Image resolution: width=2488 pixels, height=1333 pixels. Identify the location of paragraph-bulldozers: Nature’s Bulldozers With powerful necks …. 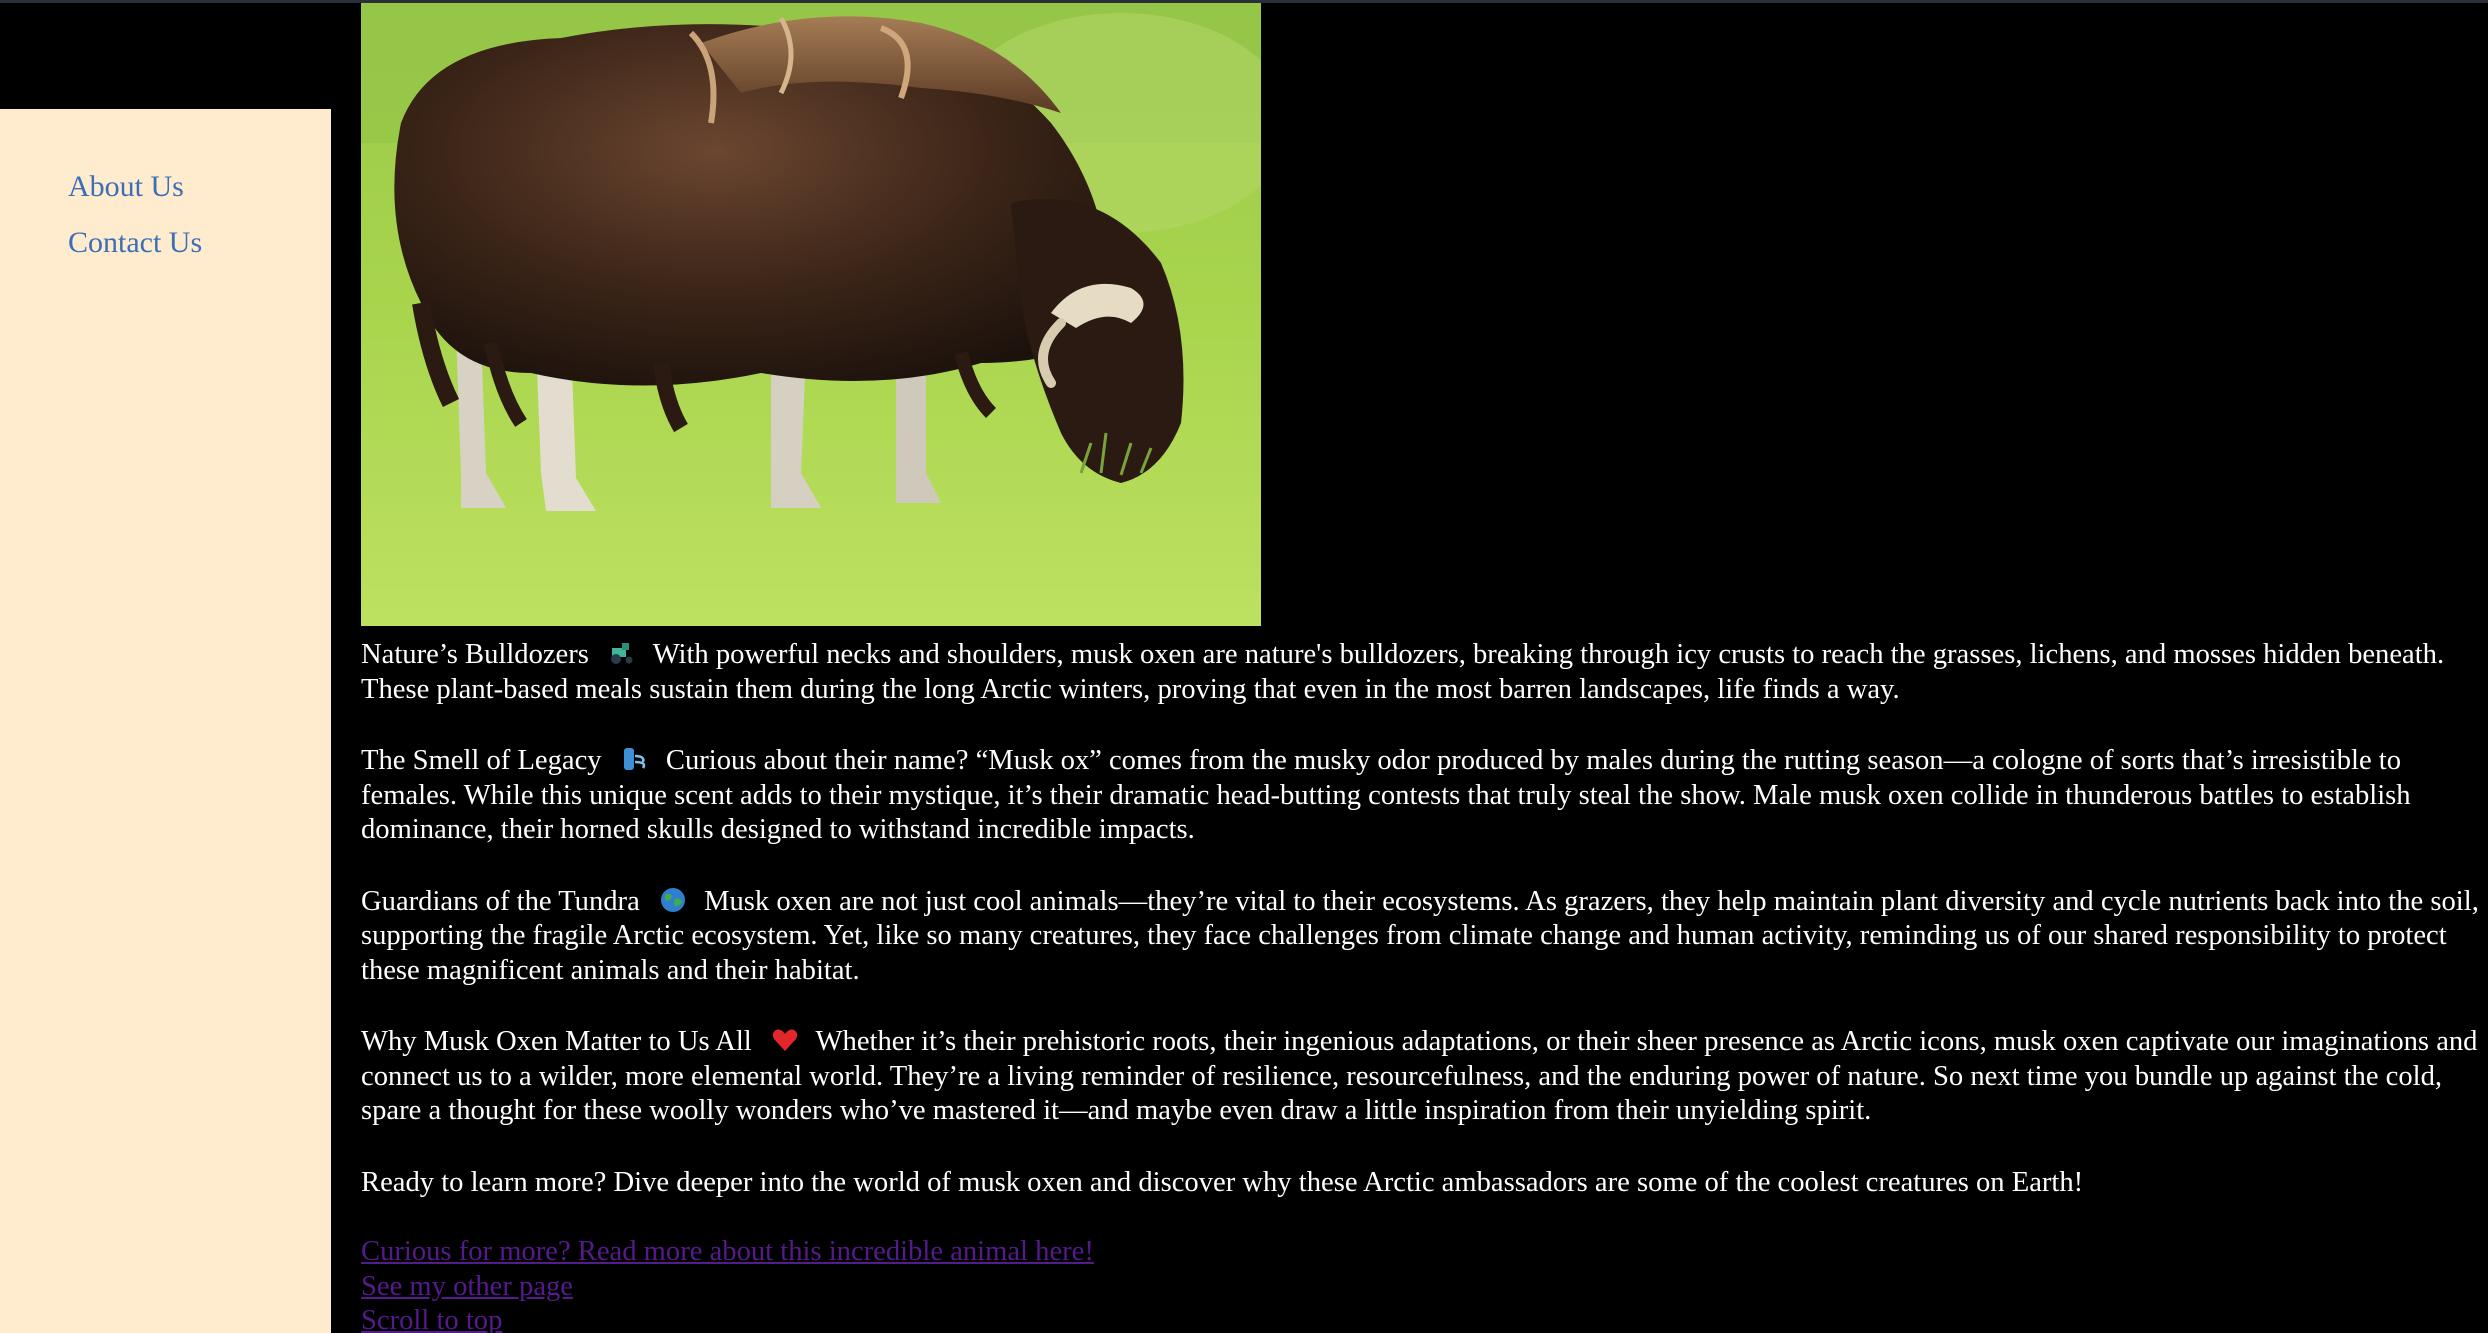
(1421, 672).